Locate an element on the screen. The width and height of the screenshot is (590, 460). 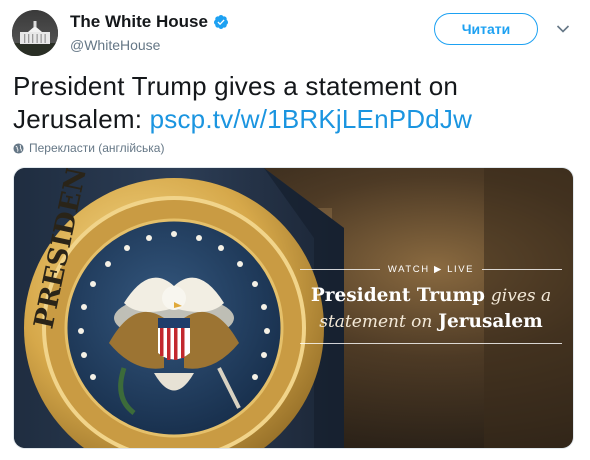
avatar is located at coordinates (35, 33).